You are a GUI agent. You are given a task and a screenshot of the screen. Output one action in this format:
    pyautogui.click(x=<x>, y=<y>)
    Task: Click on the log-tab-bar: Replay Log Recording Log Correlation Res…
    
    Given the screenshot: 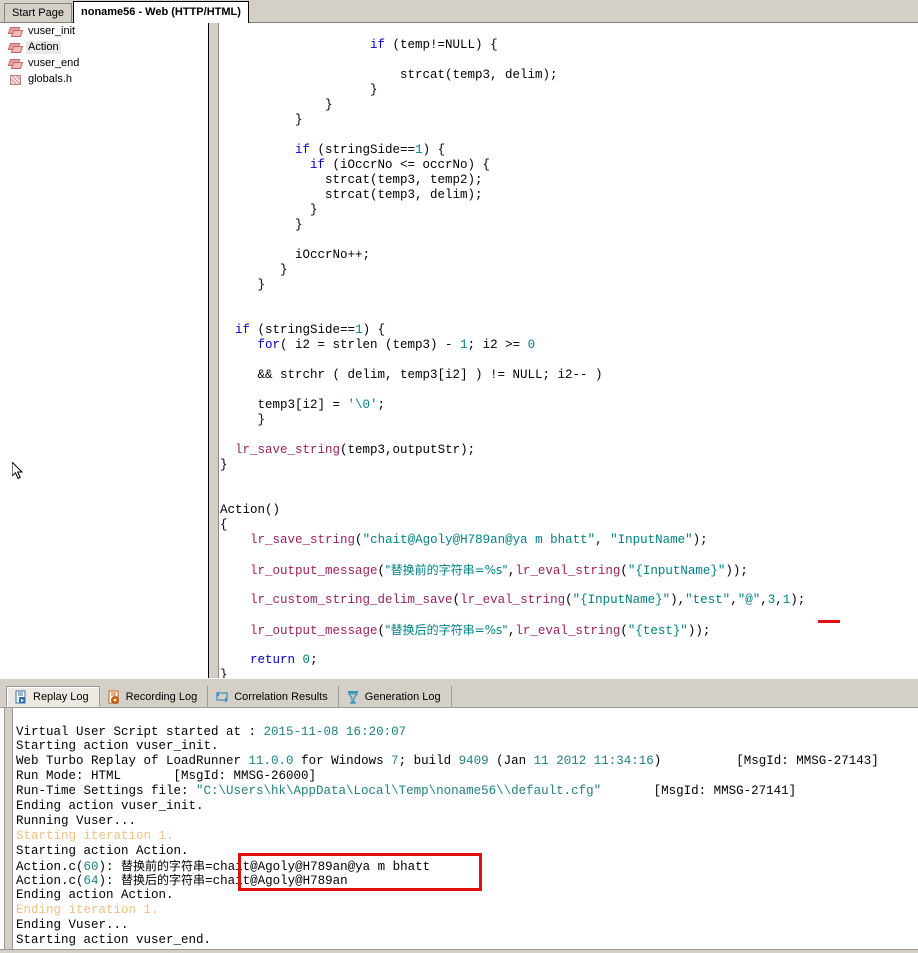 What is the action you would take?
    pyautogui.click(x=459, y=696)
    